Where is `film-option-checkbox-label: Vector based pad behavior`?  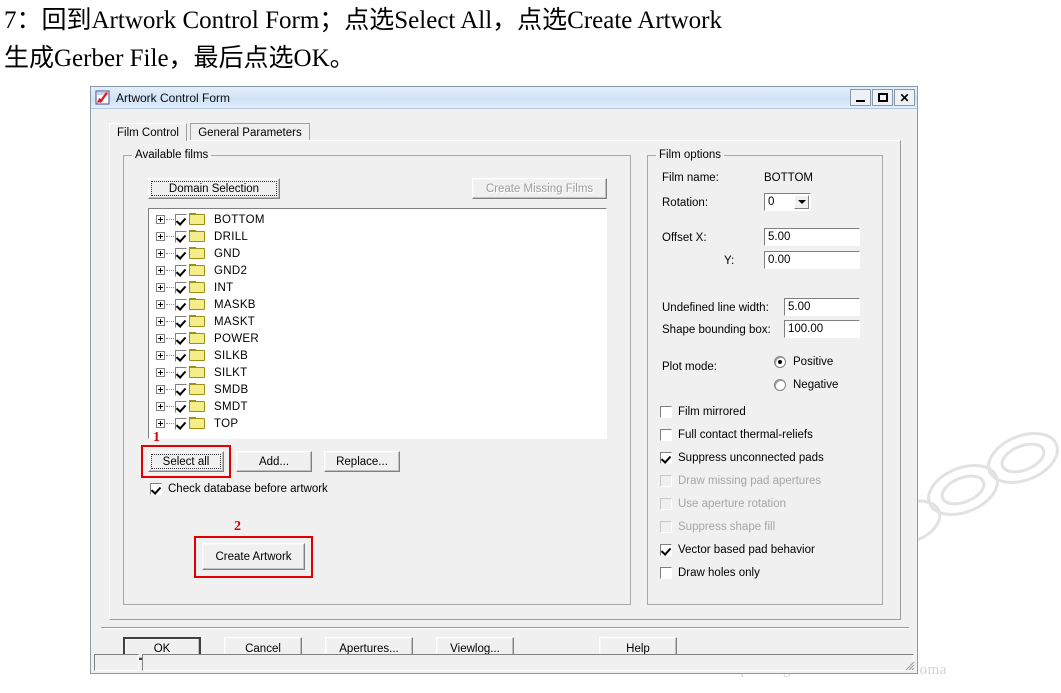 film-option-checkbox-label: Vector based pad behavior is located at coordinates (746, 550).